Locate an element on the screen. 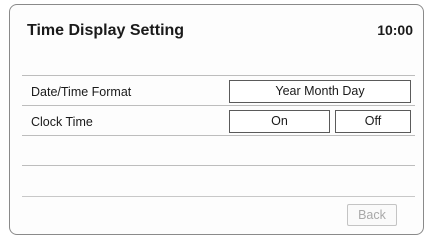 The image size is (427, 240). clock-display: 10:00 is located at coordinates (395, 30).